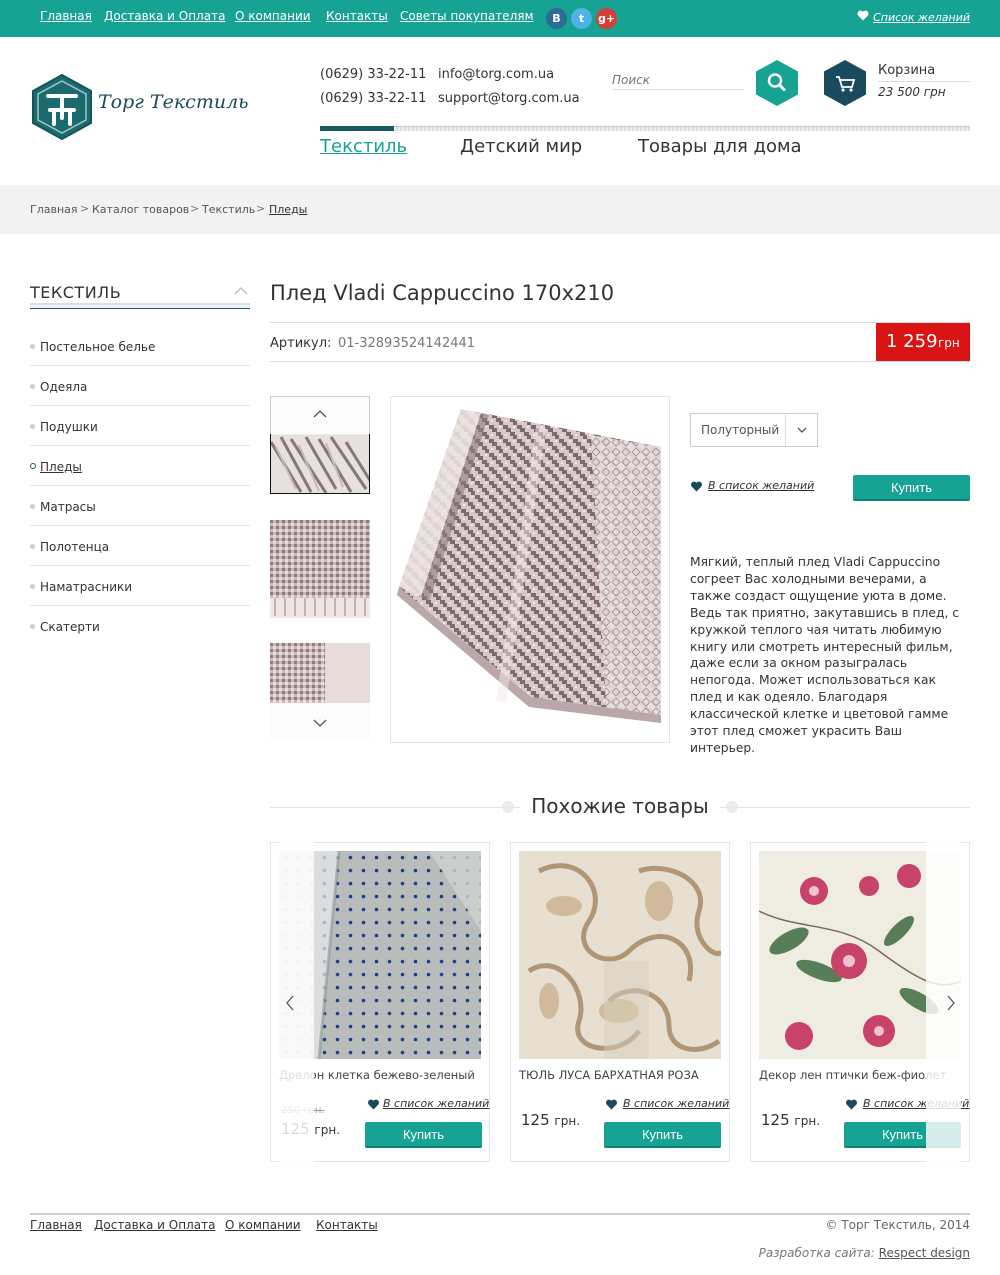 Image resolution: width=1000 pixels, height=1275 pixels. What do you see at coordinates (496, 74) in the screenshot?
I see `email-info: info@torg.com.ua` at bounding box center [496, 74].